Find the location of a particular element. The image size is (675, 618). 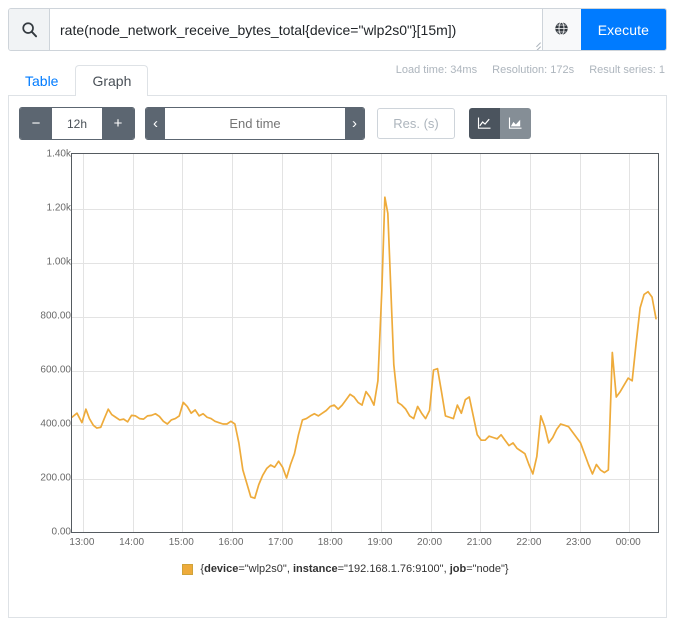

x-axis-tick-label: 14:00 is located at coordinates (132, 542).